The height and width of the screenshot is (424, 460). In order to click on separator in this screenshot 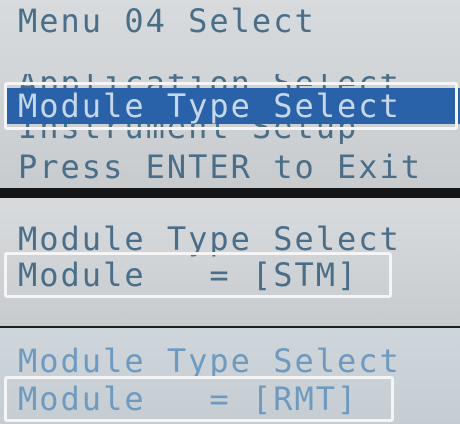, I will do `click(230, 193)`.